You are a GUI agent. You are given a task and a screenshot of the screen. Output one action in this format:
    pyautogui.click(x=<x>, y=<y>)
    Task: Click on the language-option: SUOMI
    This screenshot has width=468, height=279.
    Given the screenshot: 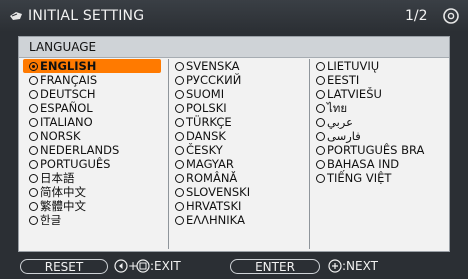 What is the action you would take?
    pyautogui.click(x=239, y=94)
    